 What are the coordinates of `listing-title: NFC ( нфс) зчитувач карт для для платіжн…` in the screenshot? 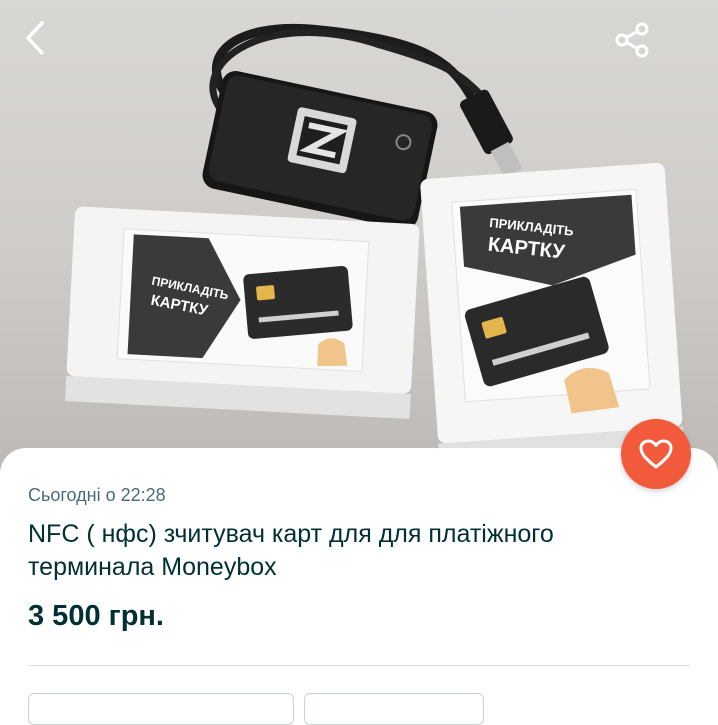 It's located at (291, 550).